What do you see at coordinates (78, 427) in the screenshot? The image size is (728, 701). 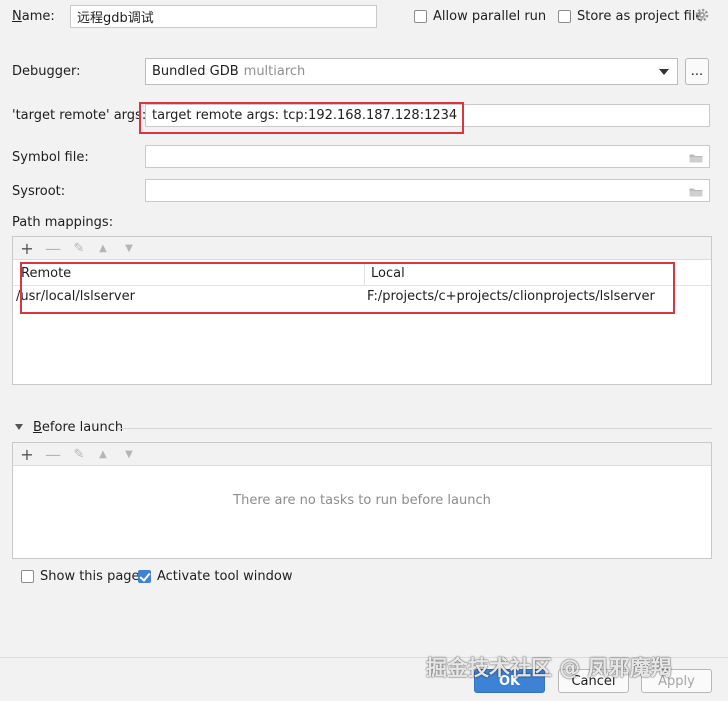 I see `before-launch-label: Before launch` at bounding box center [78, 427].